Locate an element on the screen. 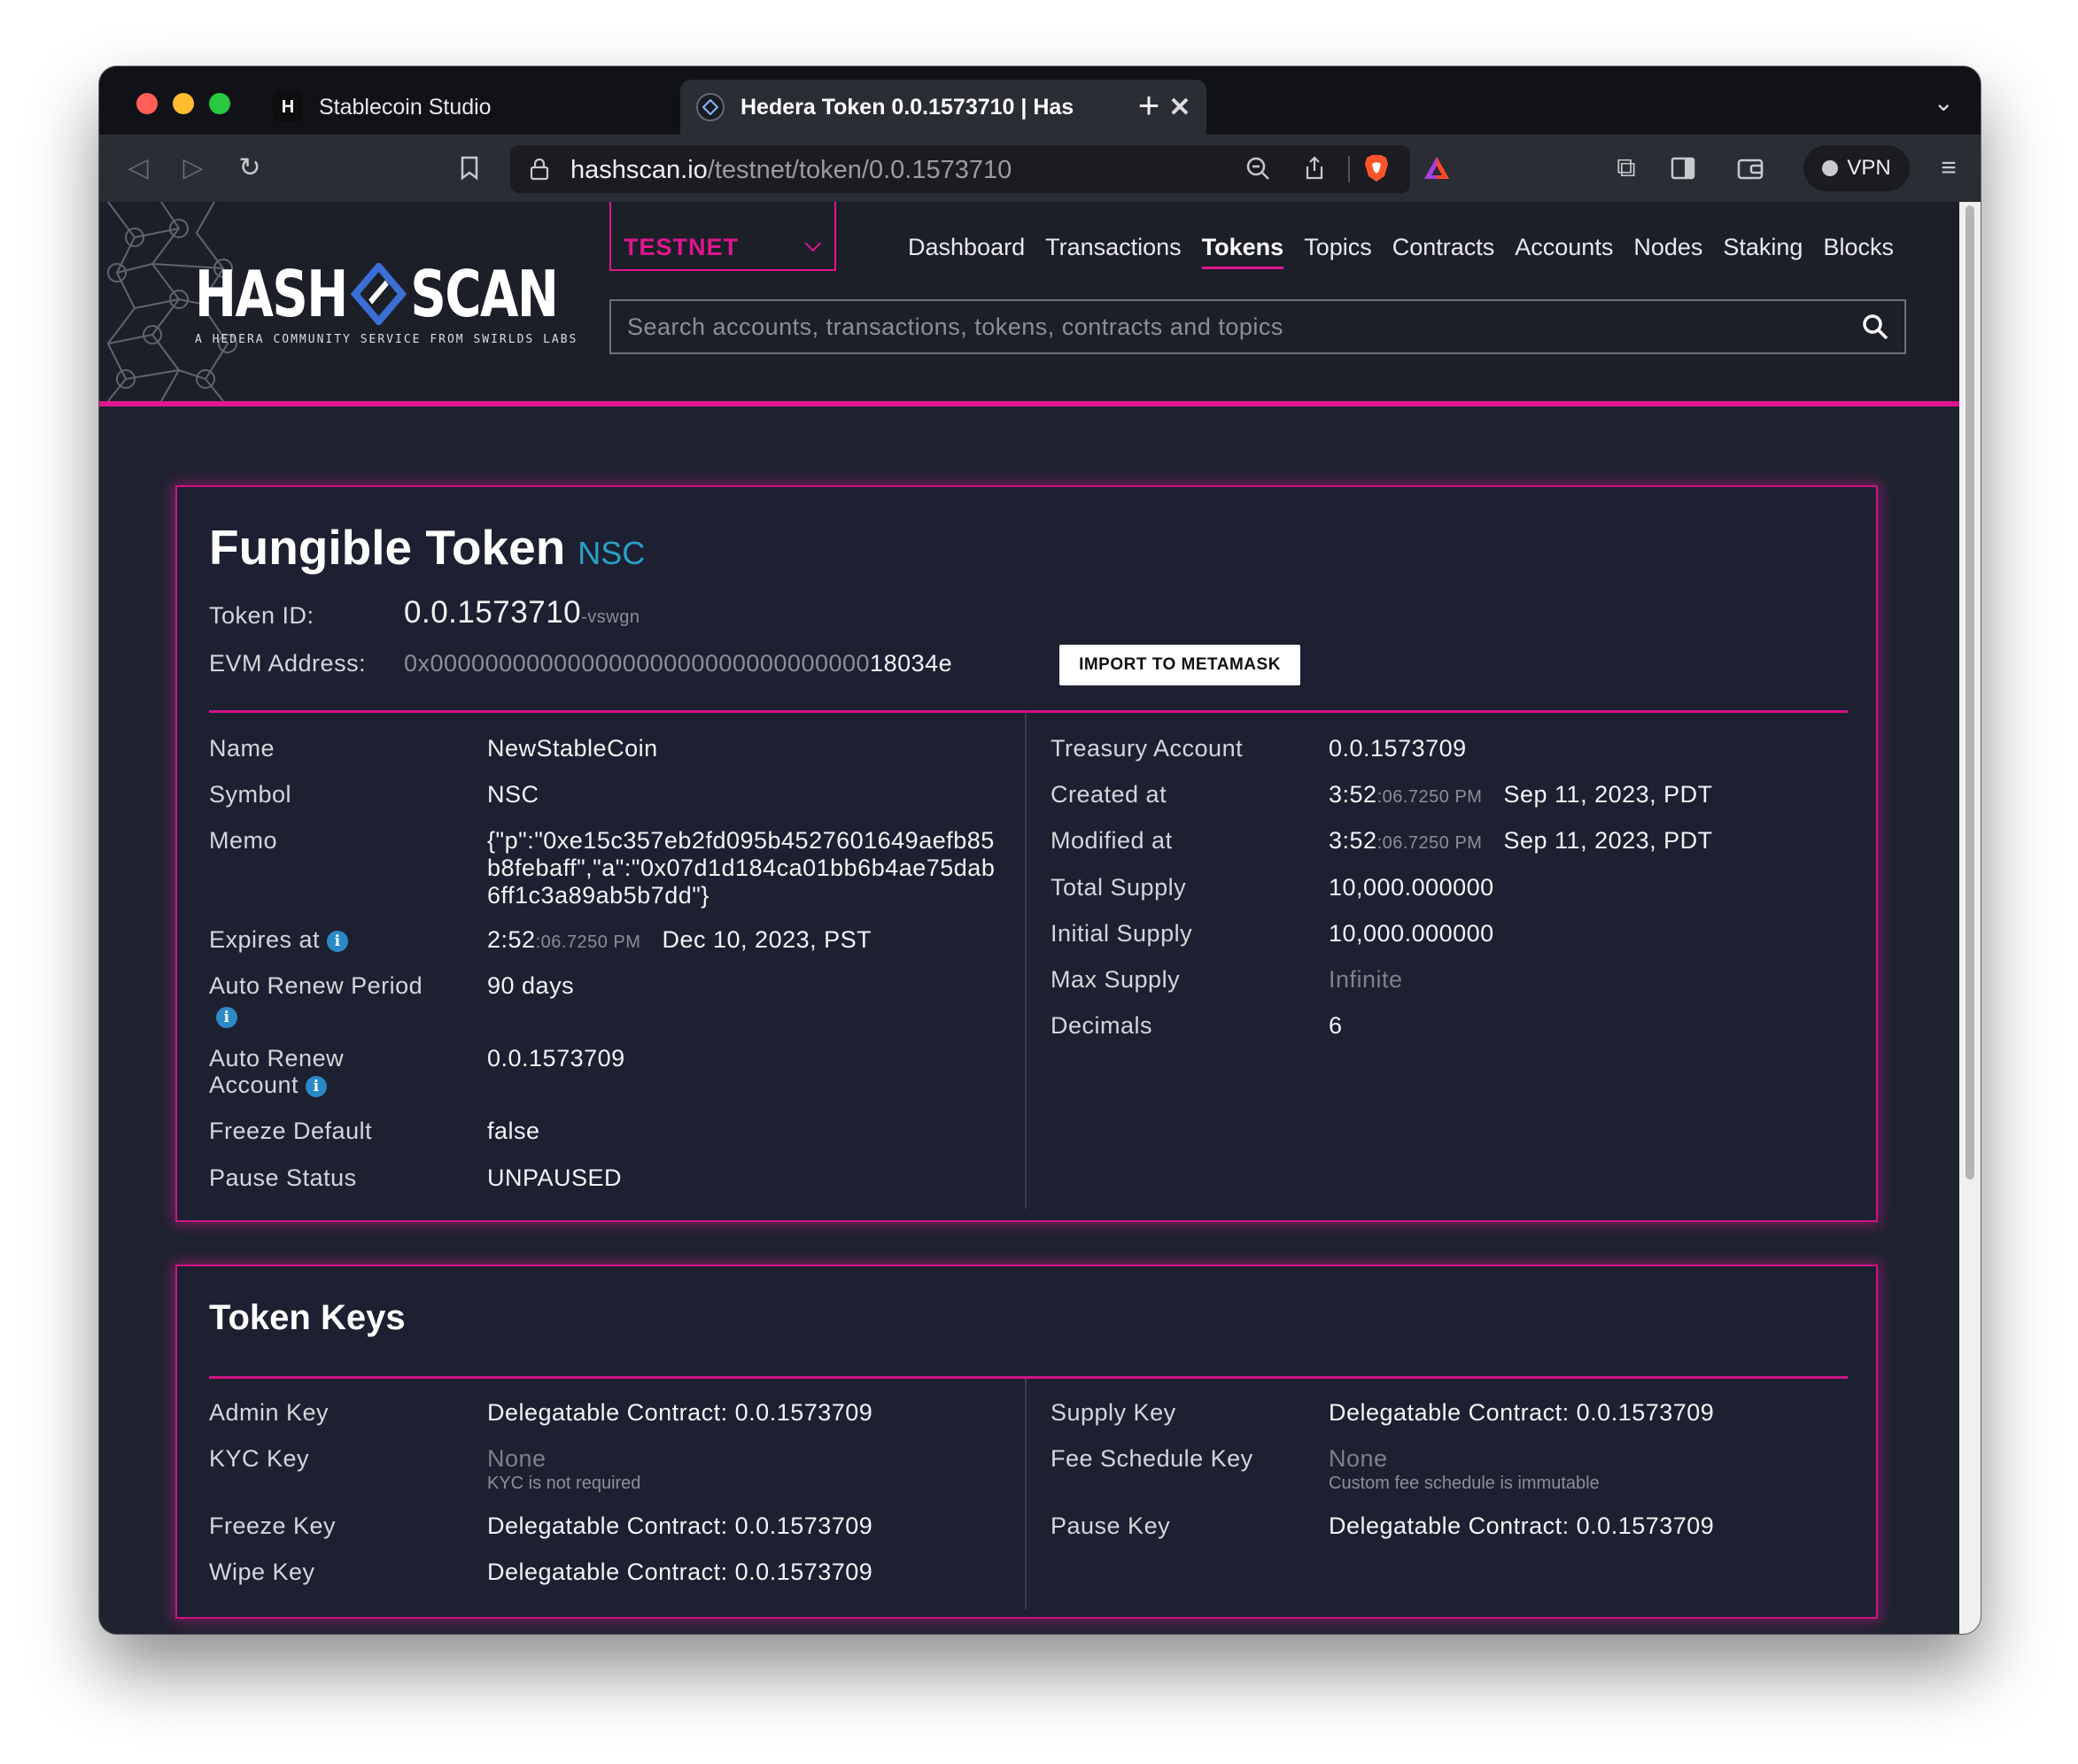  name-label: Name is located at coordinates (242, 748).